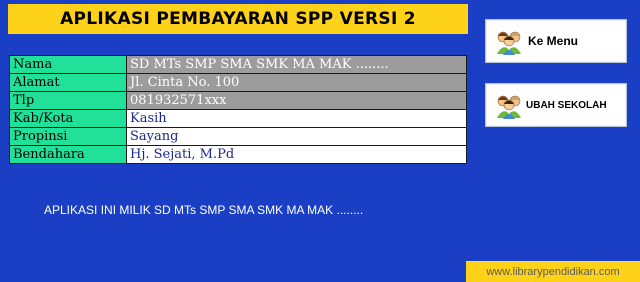  I want to click on menu-button: Ke Menu, so click(556, 41).